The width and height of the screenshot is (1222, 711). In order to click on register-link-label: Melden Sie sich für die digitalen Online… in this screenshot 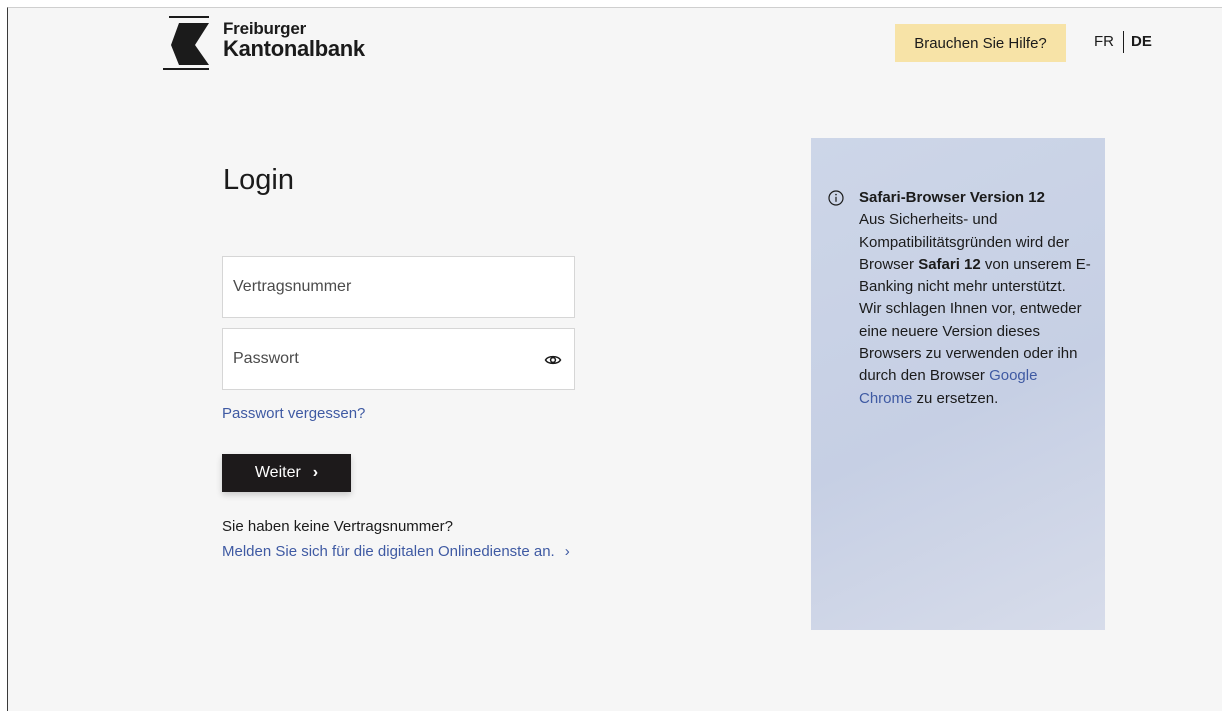, I will do `click(388, 551)`.